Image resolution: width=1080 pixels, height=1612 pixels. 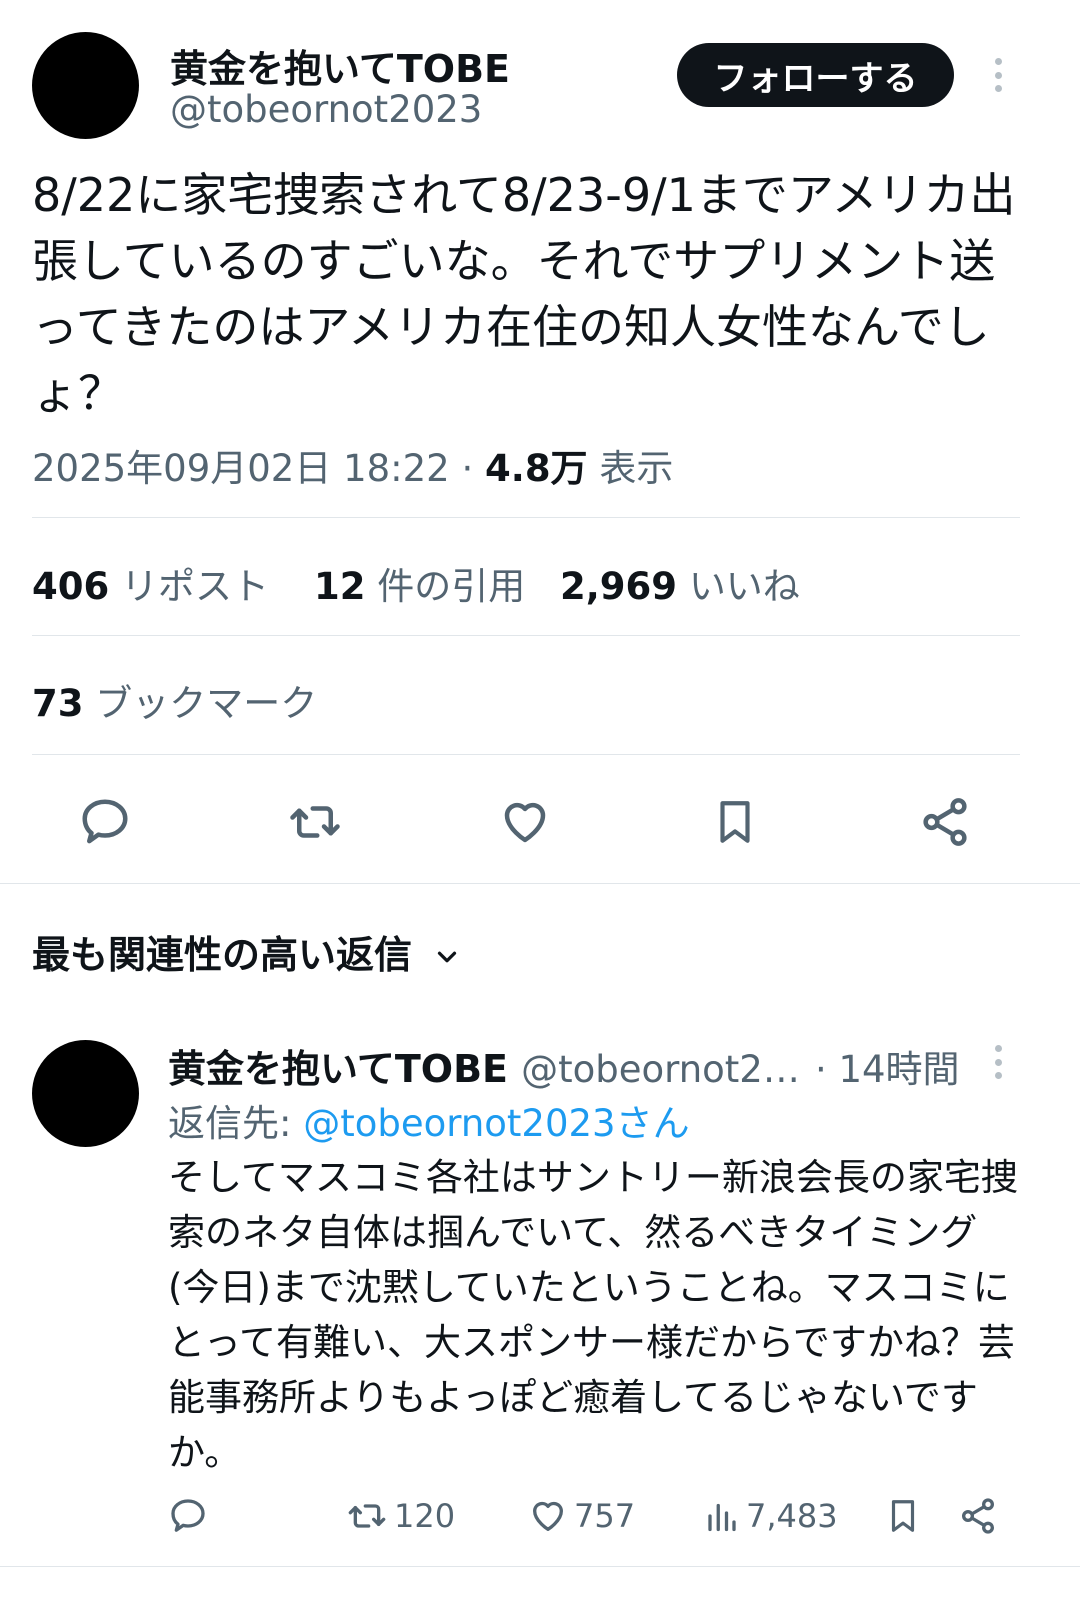 I want to click on reply-to-handle: @tobeornot2023さん, so click(x=496, y=1123).